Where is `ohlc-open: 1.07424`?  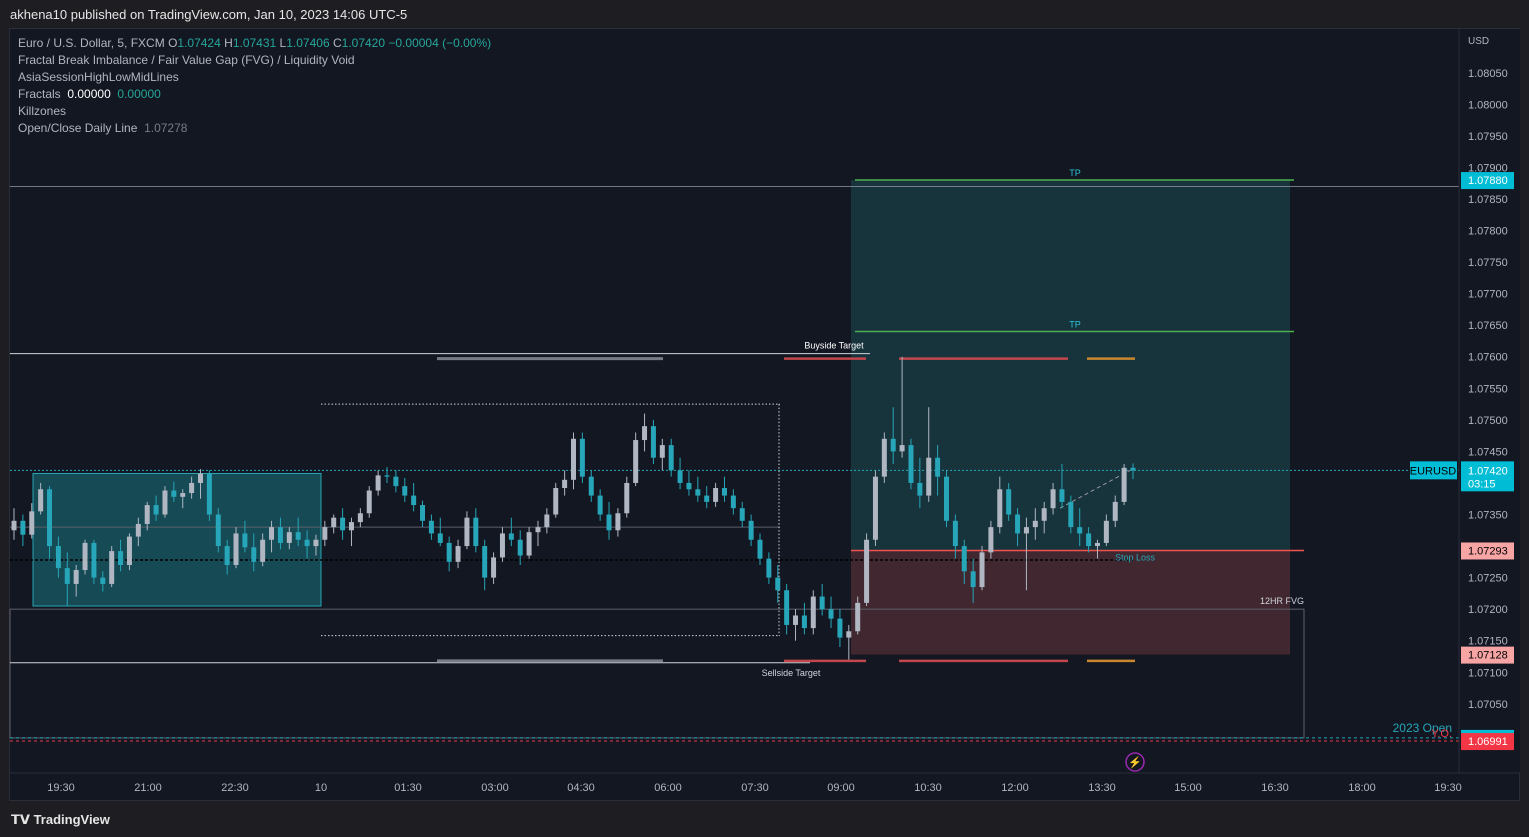
ohlc-open: 1.07424 is located at coordinates (199, 43).